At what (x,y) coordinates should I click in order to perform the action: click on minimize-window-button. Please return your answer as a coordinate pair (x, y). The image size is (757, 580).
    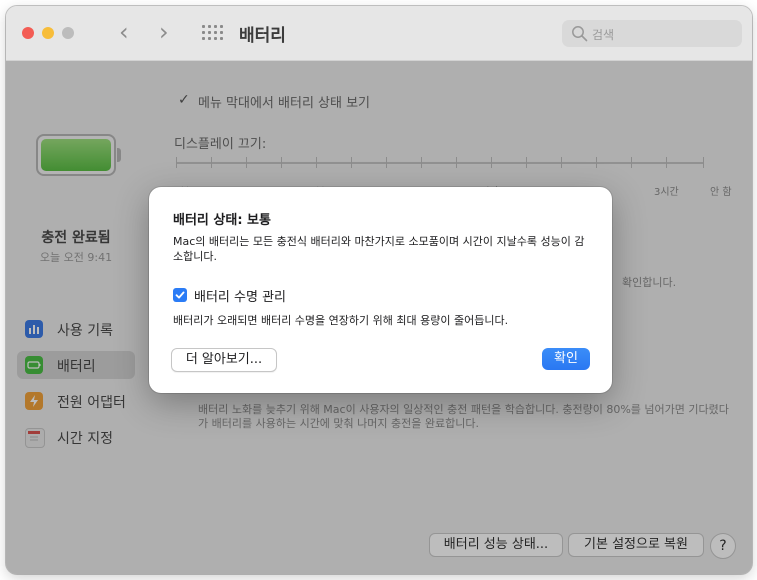
    Looking at the image, I should click on (48, 33).